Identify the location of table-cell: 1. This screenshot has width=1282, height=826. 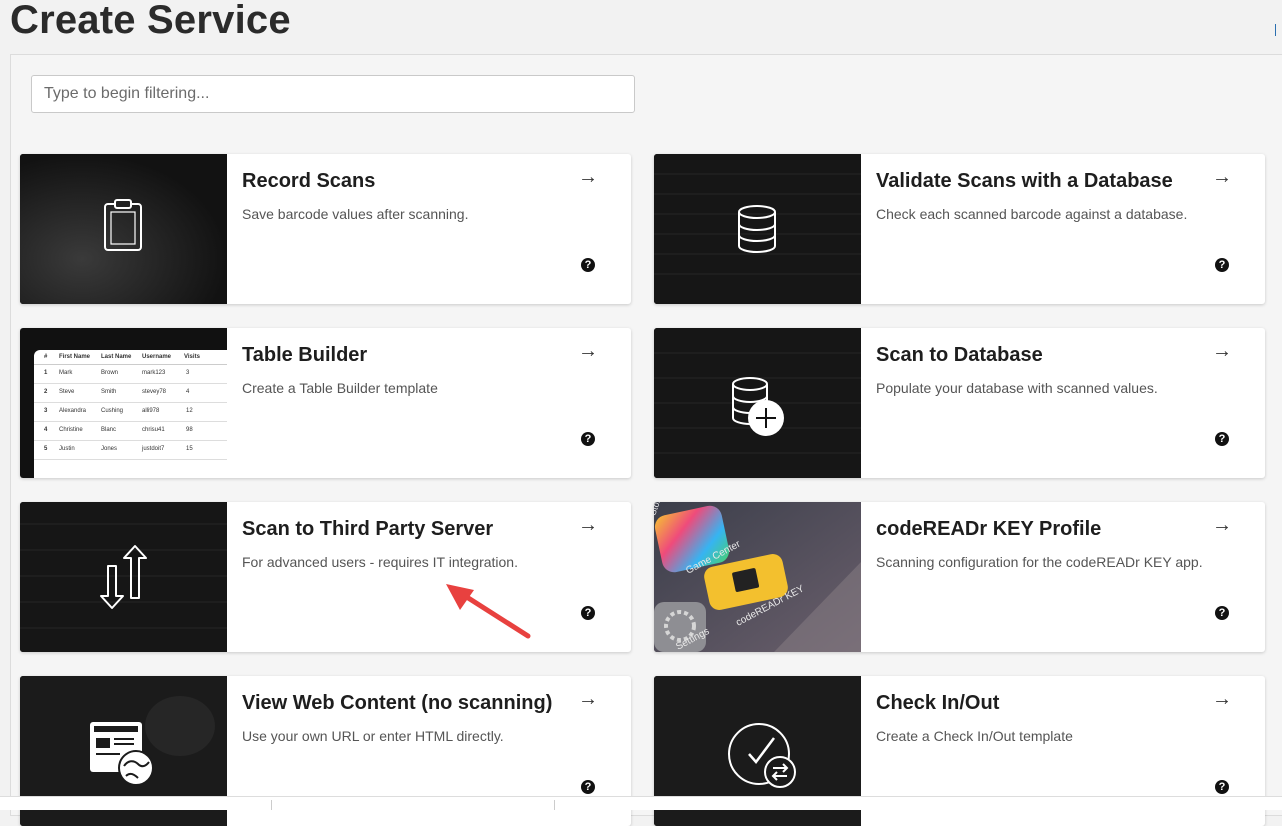
(46, 373).